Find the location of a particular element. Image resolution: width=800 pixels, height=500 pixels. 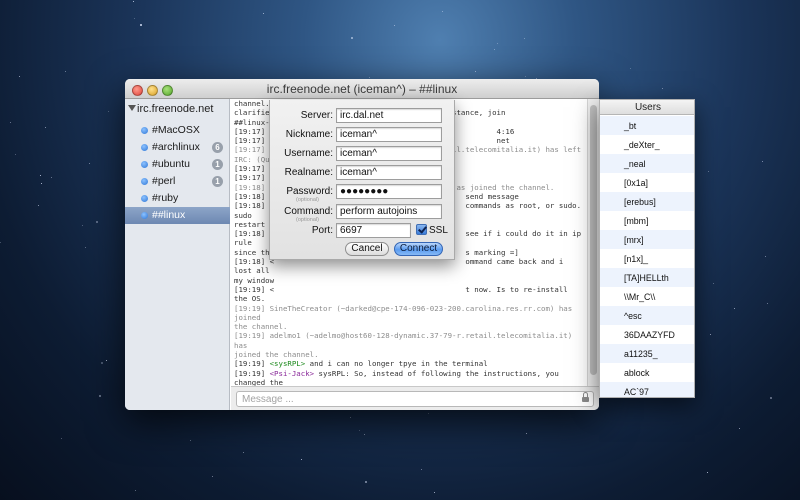

connect-button: Connect is located at coordinates (418, 249).